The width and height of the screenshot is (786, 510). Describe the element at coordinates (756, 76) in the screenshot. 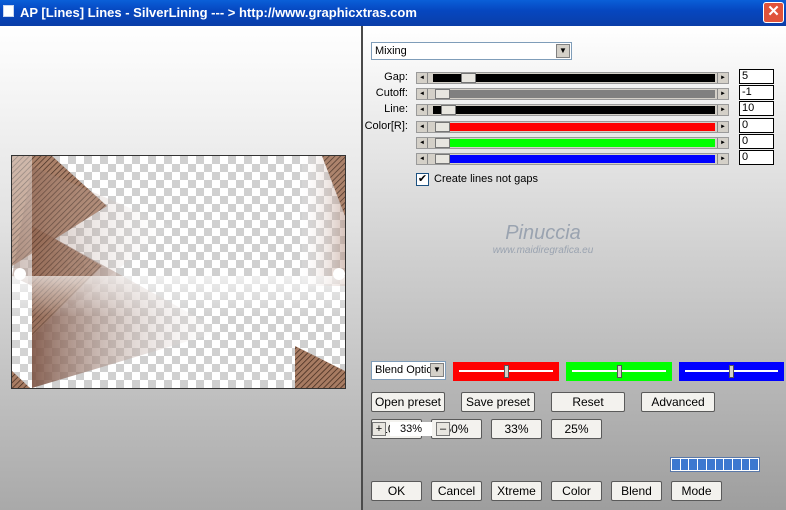

I see `slider-value-field: 5` at that location.